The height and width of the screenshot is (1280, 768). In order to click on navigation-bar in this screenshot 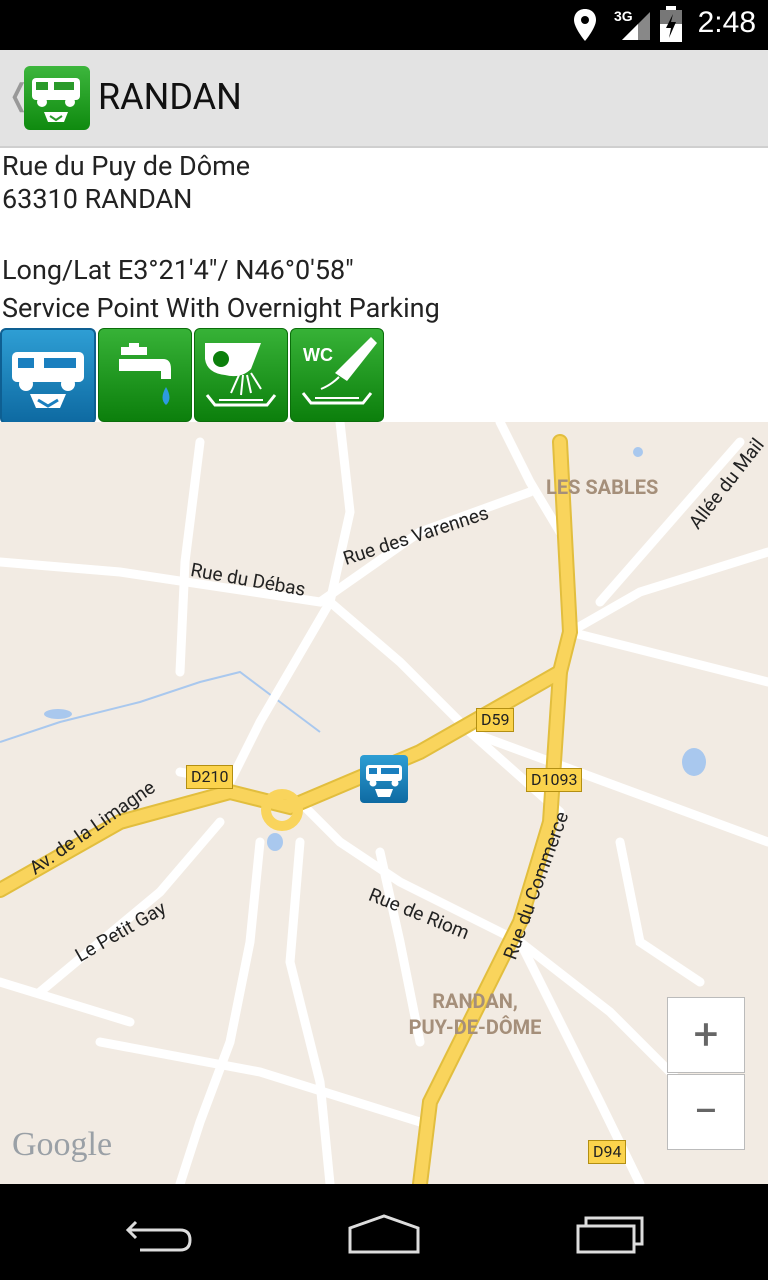, I will do `click(384, 1232)`.